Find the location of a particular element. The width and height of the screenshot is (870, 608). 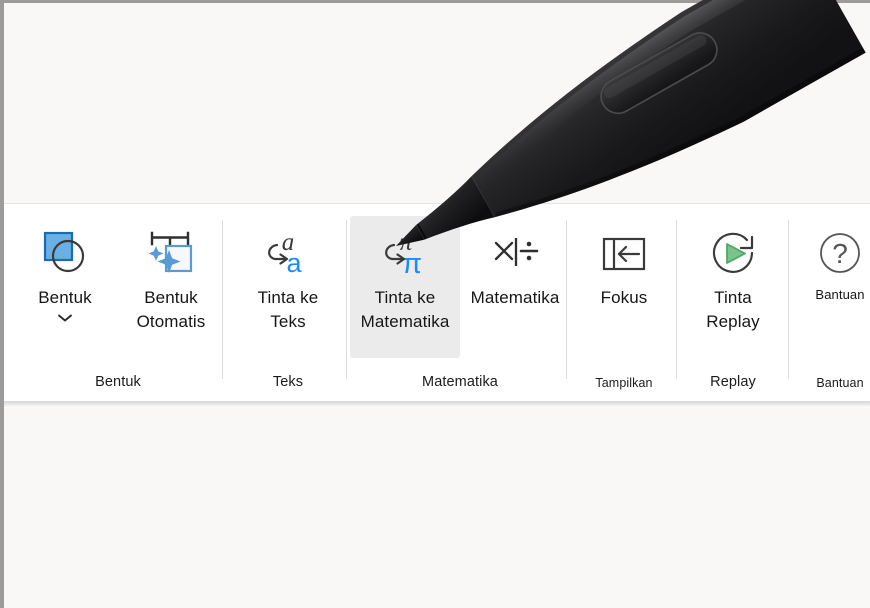

ribbon-group-bentuk: Bentuk Bentuk Otomatis Bentuk is located at coordinates (118, 305).